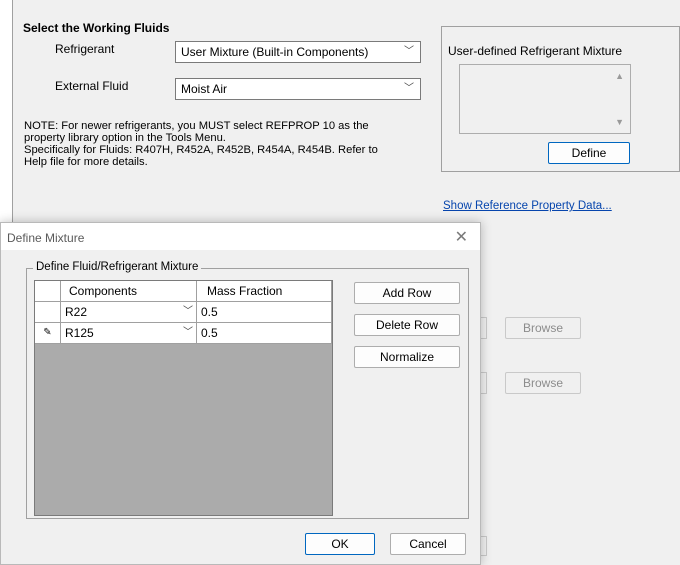 This screenshot has height=565, width=680. What do you see at coordinates (535, 51) in the screenshot?
I see `mixture-panel-title: User-defined Refrigerant Mixture` at bounding box center [535, 51].